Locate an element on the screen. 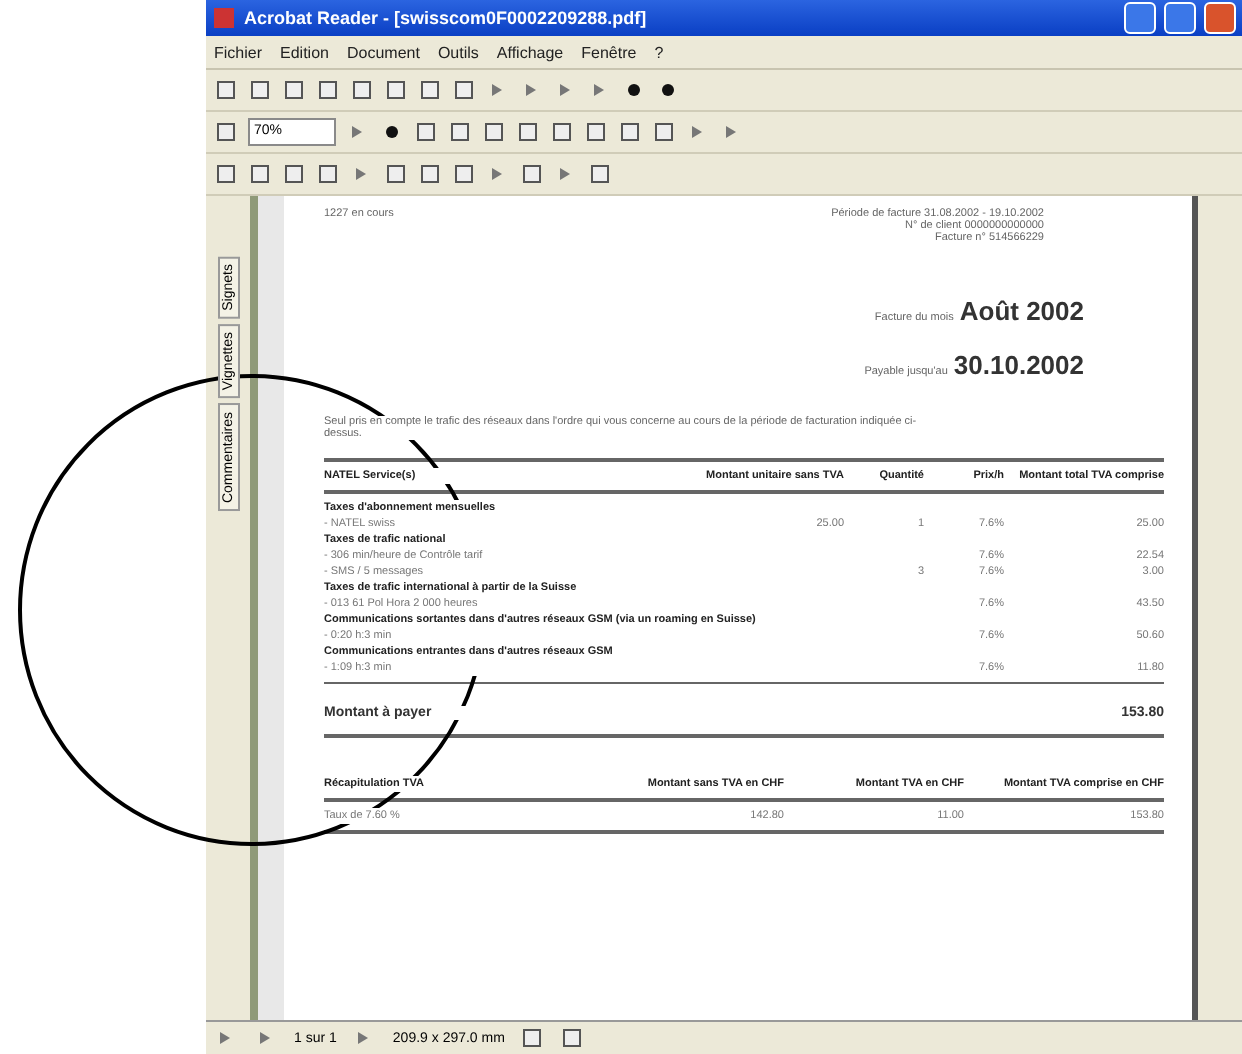  menu-item: Fichier is located at coordinates (238, 52).